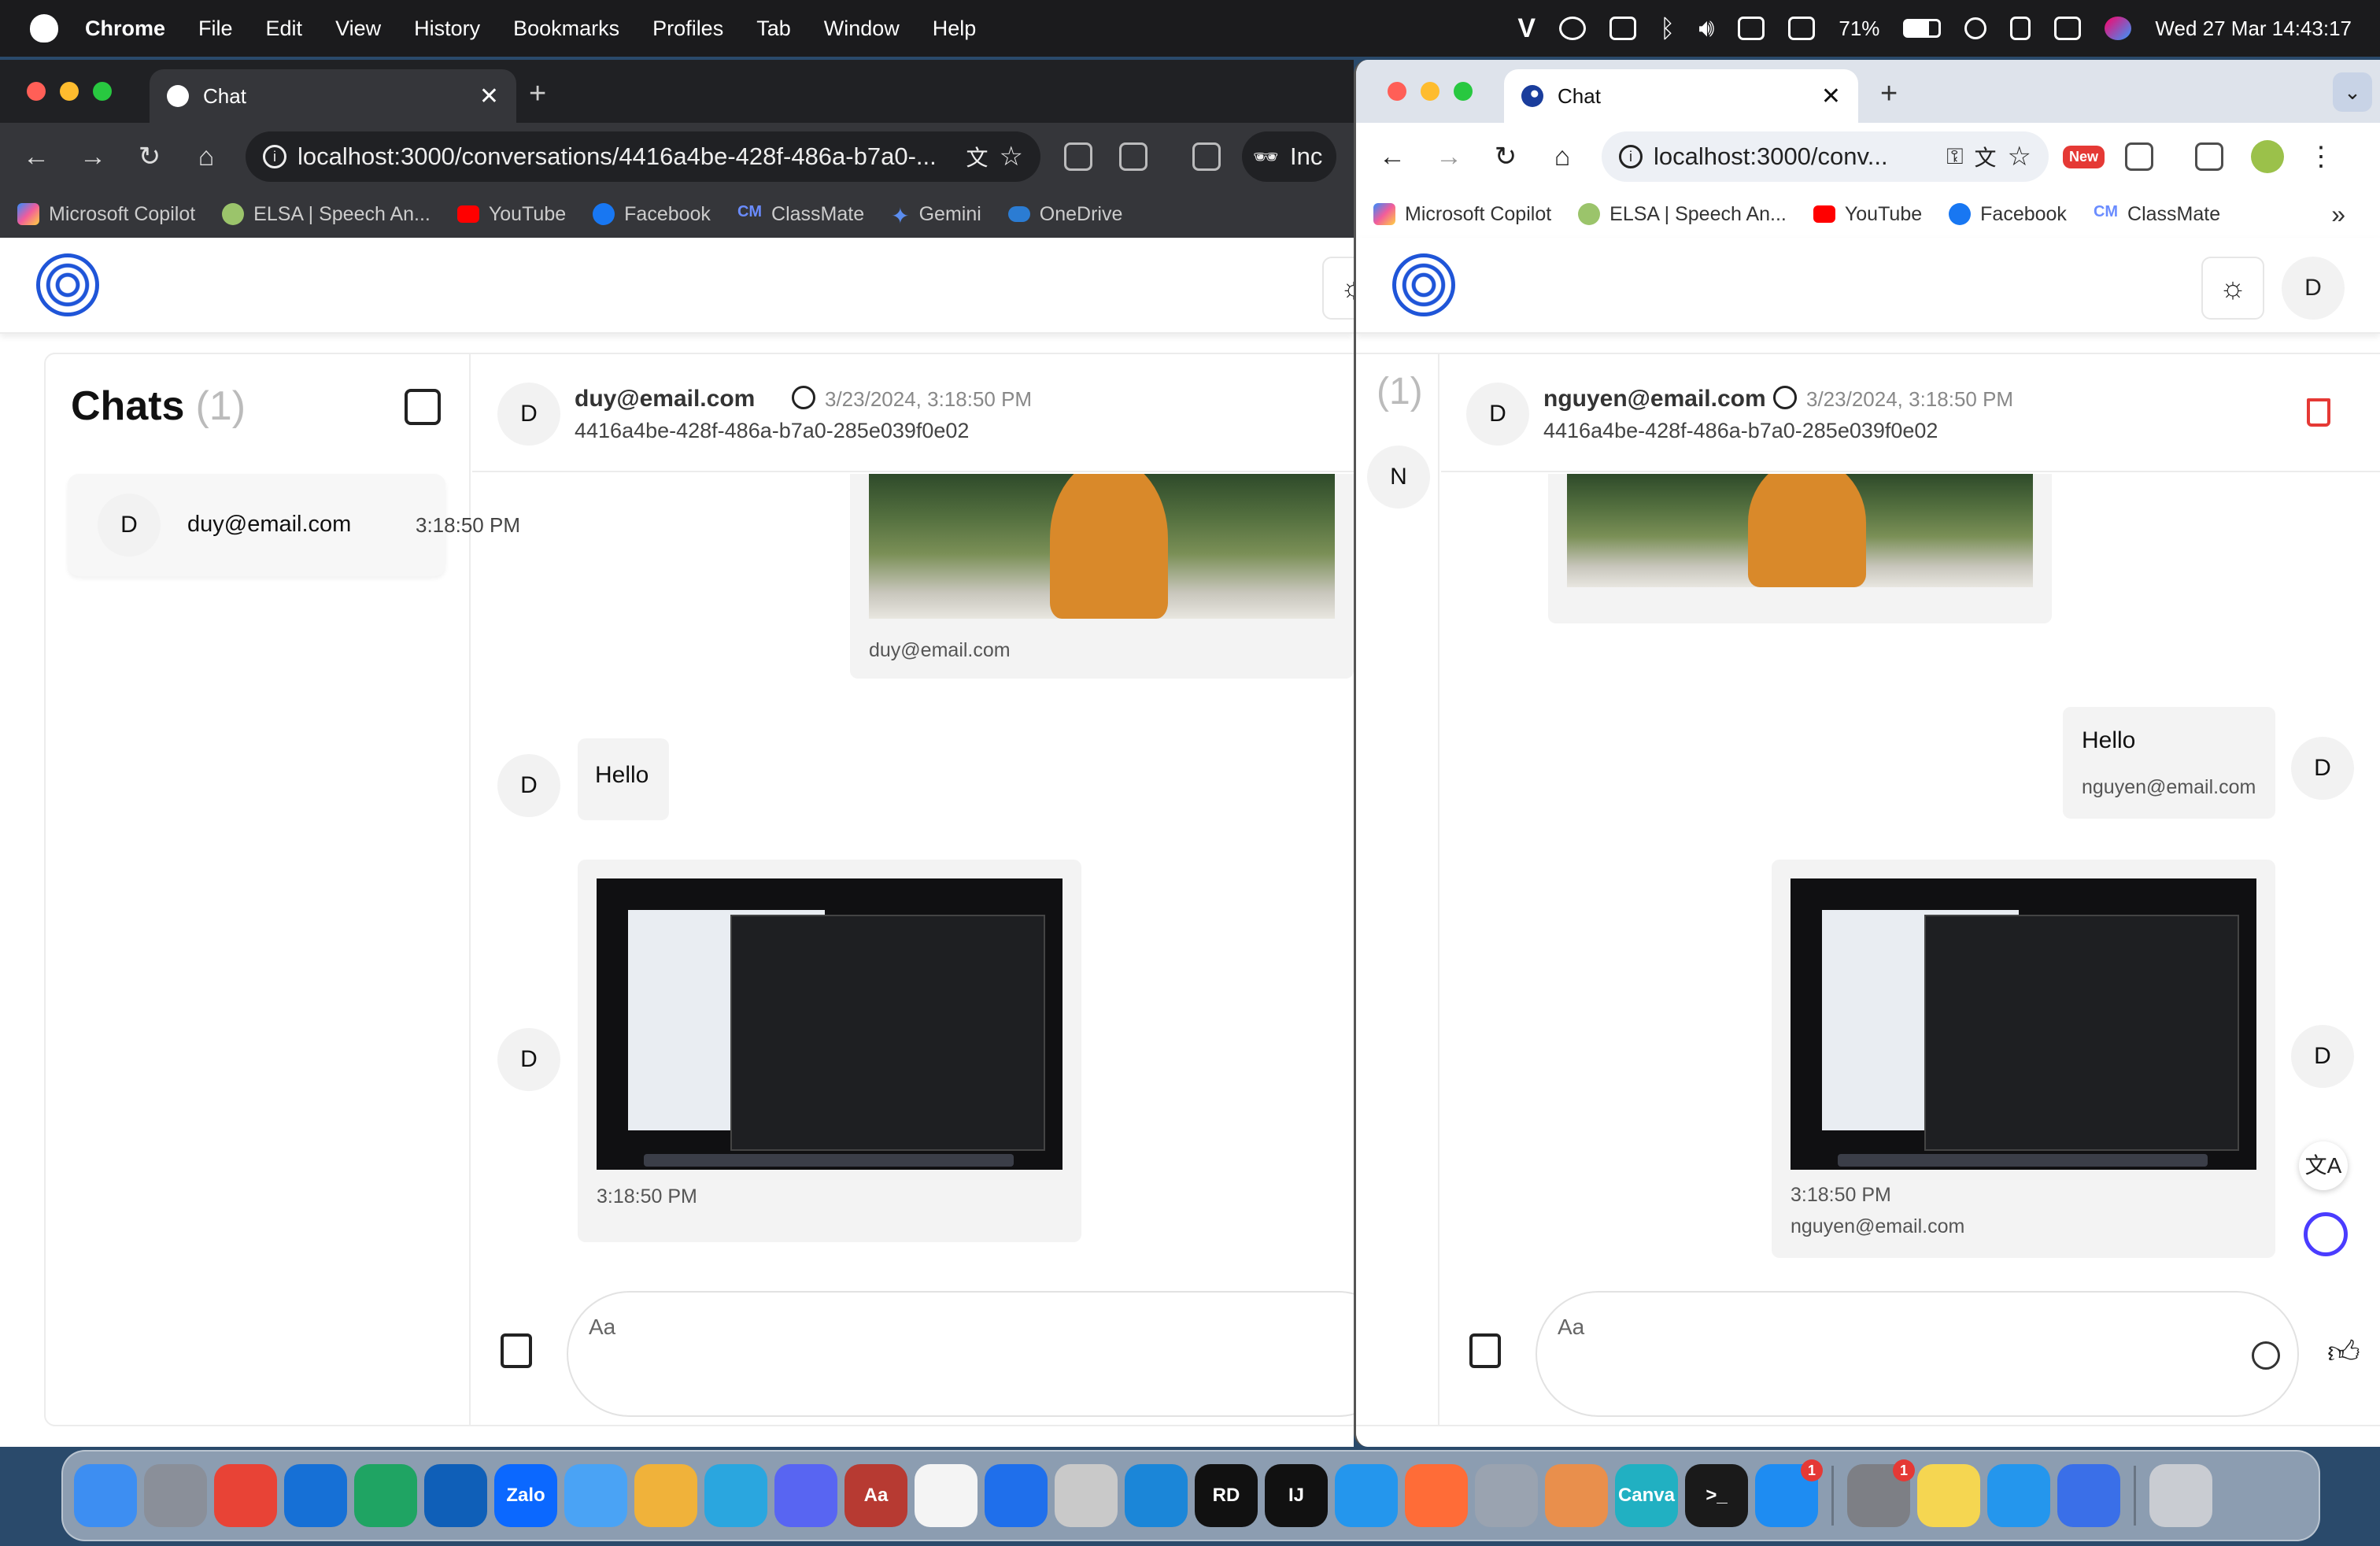 This screenshot has height=1546, width=2380. Describe the element at coordinates (125, 29) in the screenshot. I see `menu-app-name: Chrome` at that location.